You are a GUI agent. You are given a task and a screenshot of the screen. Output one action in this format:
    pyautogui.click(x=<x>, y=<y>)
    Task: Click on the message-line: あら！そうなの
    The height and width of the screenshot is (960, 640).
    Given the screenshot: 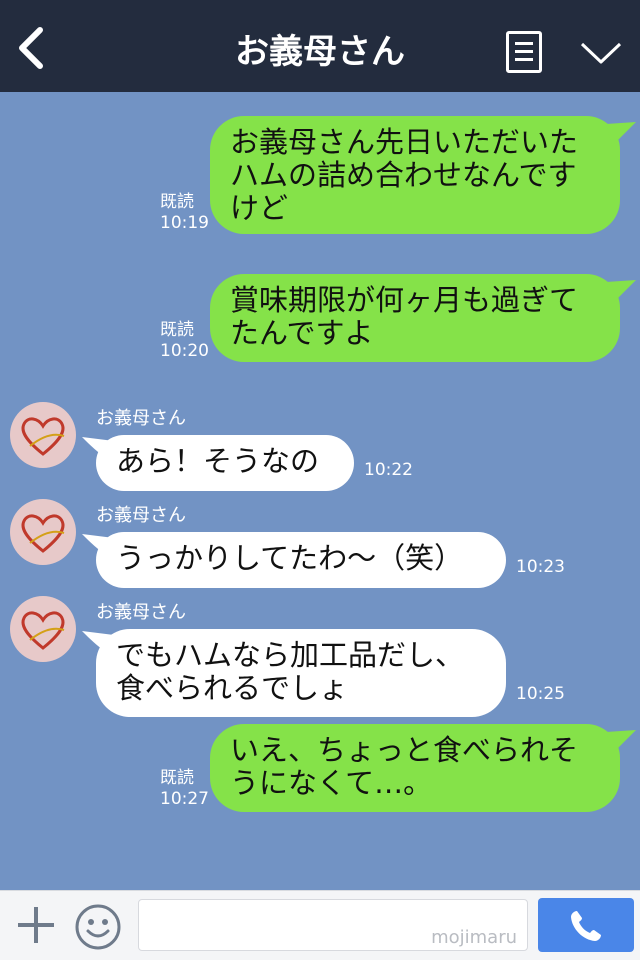 What is the action you would take?
    pyautogui.click(x=218, y=461)
    